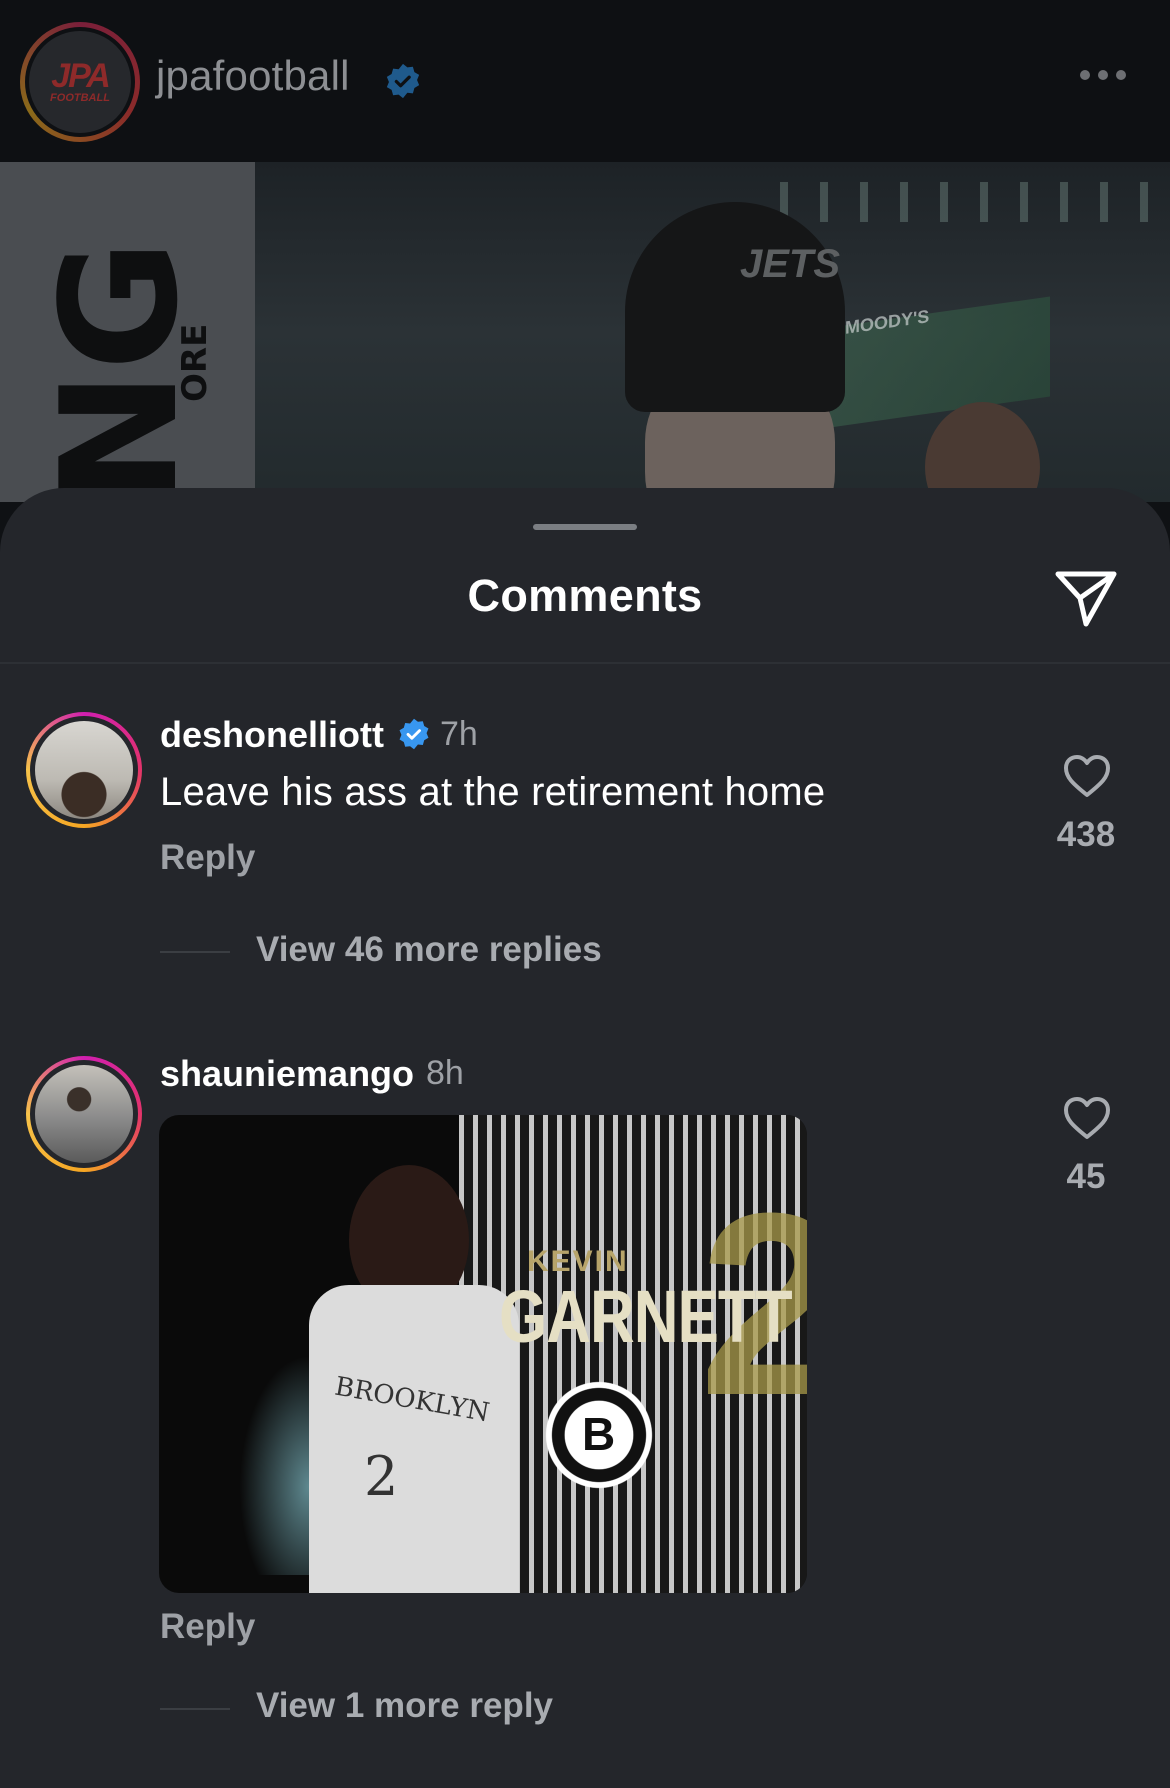  What do you see at coordinates (585, 663) in the screenshot?
I see `sheet-divider` at bounding box center [585, 663].